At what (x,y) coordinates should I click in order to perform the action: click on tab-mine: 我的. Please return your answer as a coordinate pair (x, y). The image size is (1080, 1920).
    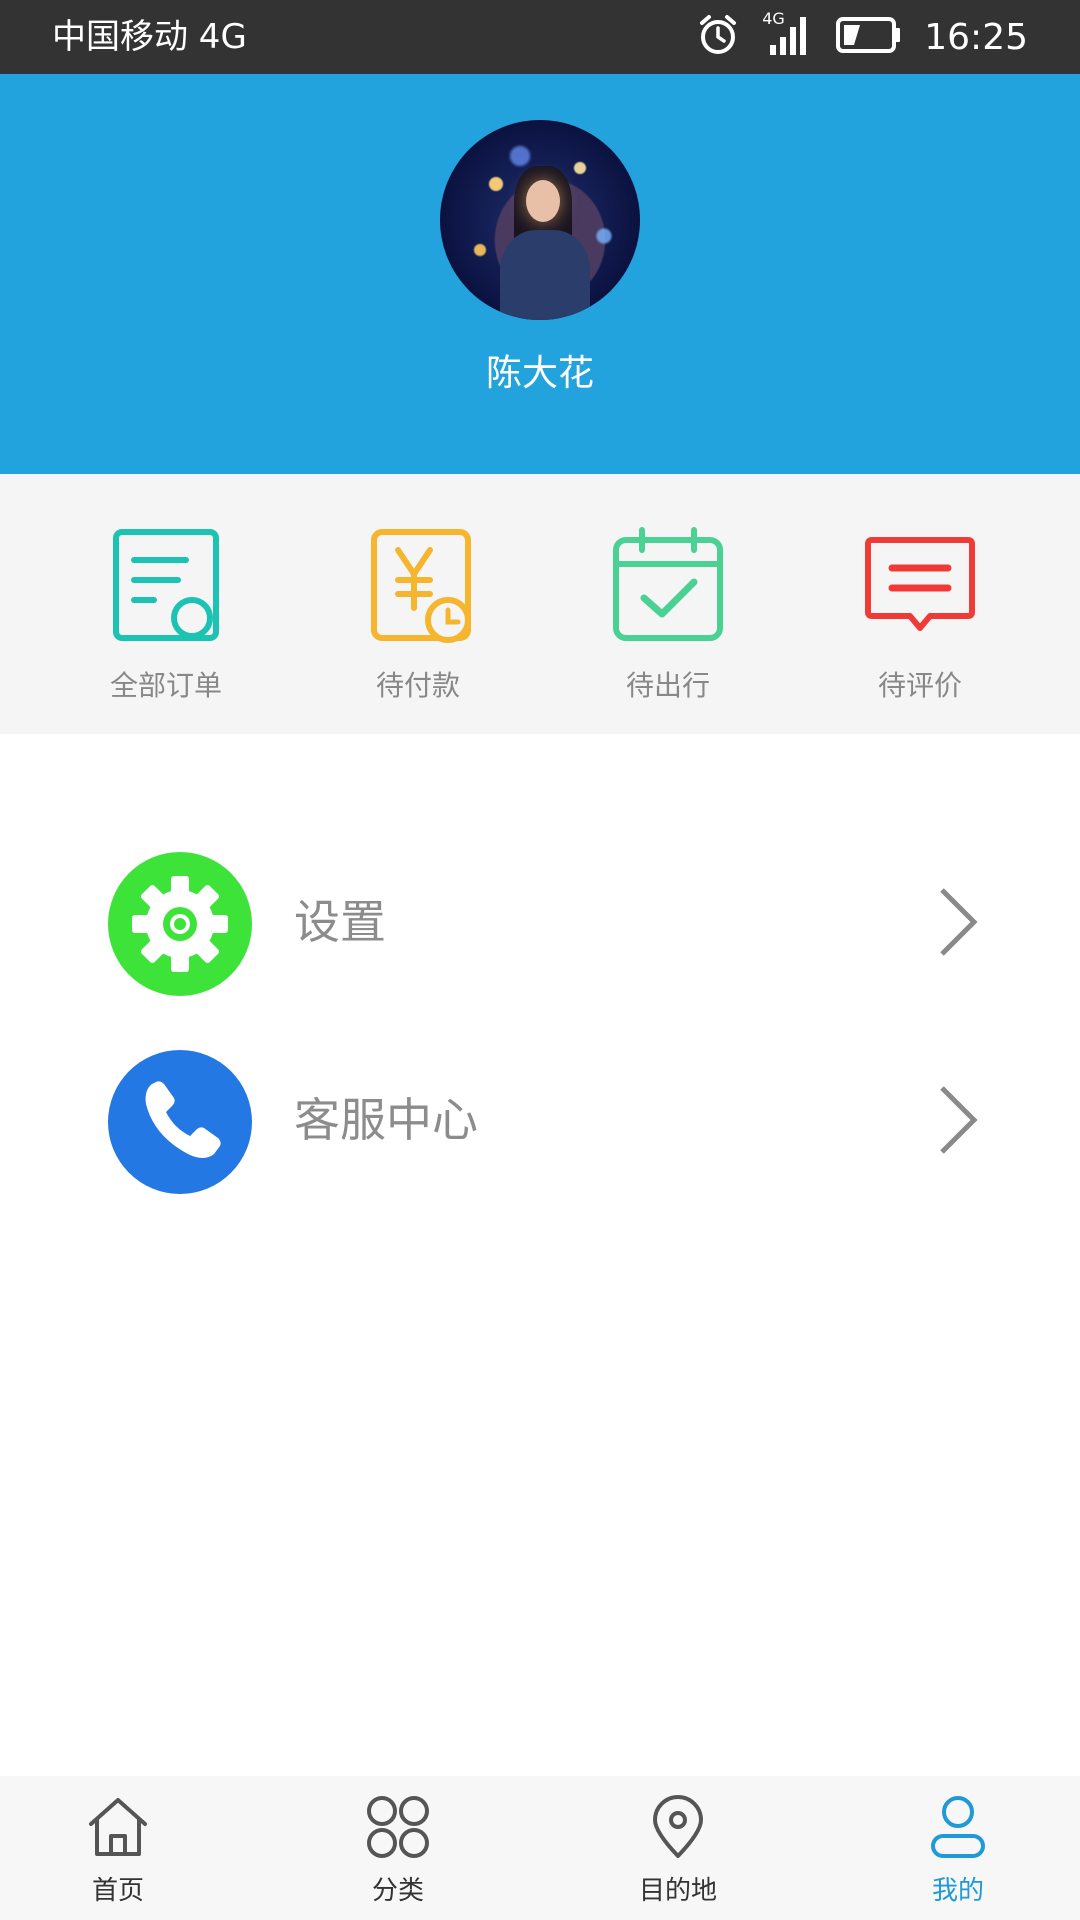
    Looking at the image, I should click on (958, 1848).